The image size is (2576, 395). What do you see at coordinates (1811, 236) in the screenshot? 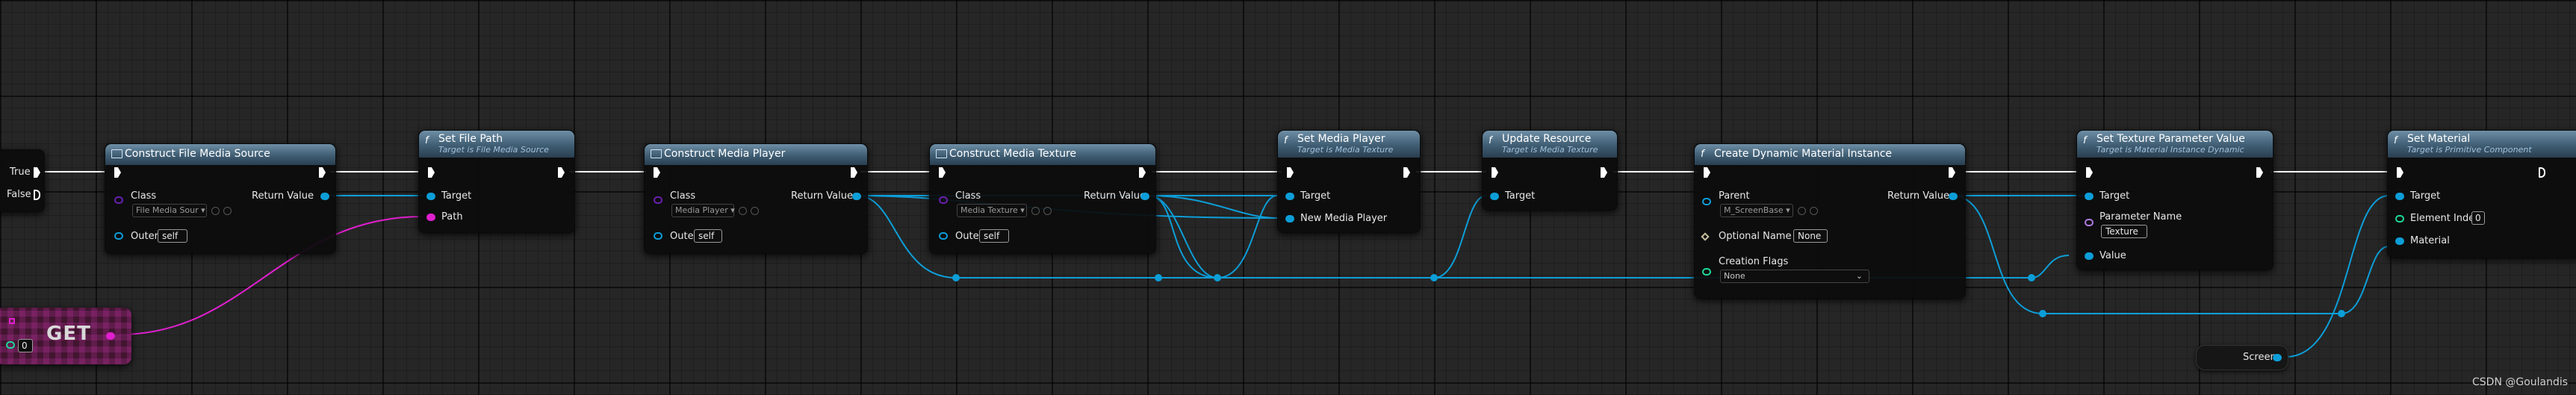
I see `optional-name-field: None` at bounding box center [1811, 236].